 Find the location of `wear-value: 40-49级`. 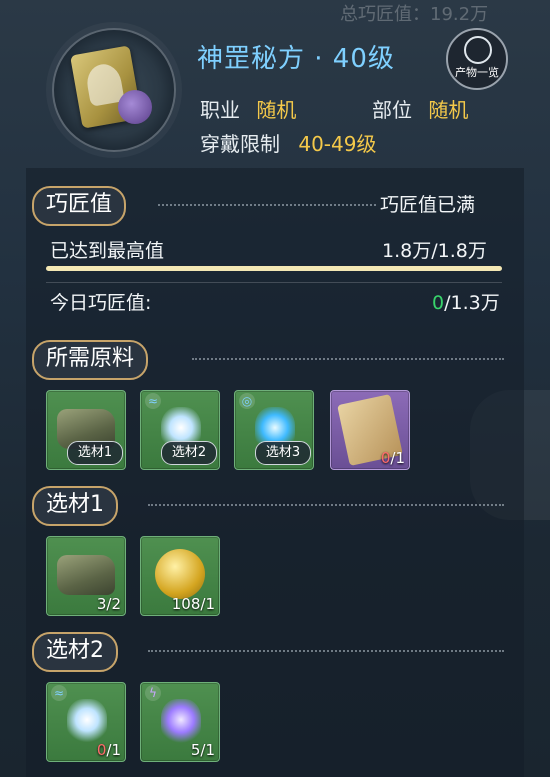

wear-value: 40-49级 is located at coordinates (337, 144).